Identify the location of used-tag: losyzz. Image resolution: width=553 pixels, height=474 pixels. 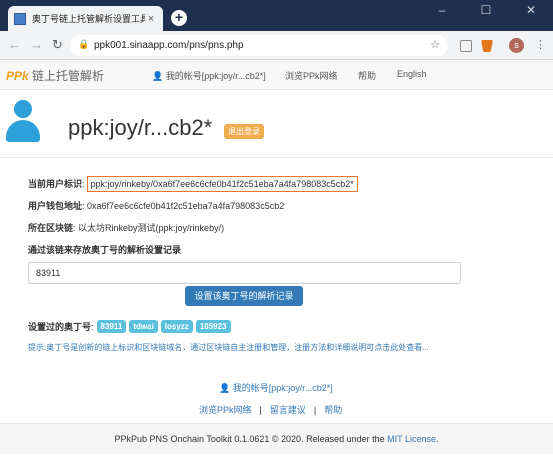
(176, 326).